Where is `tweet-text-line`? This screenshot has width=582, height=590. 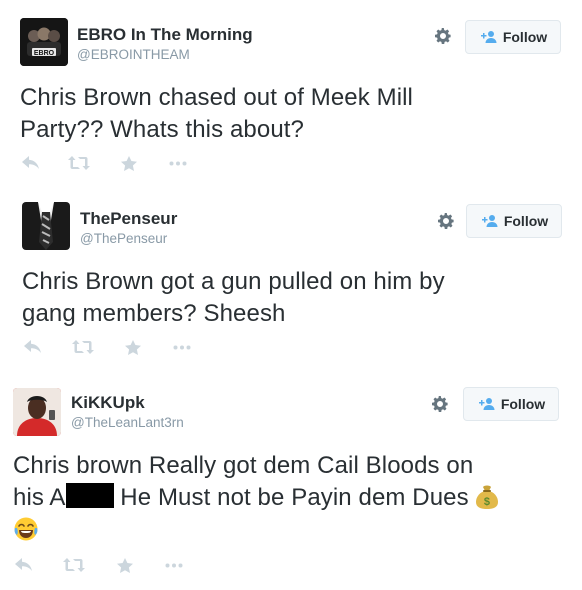 tweet-text-line is located at coordinates (256, 530).